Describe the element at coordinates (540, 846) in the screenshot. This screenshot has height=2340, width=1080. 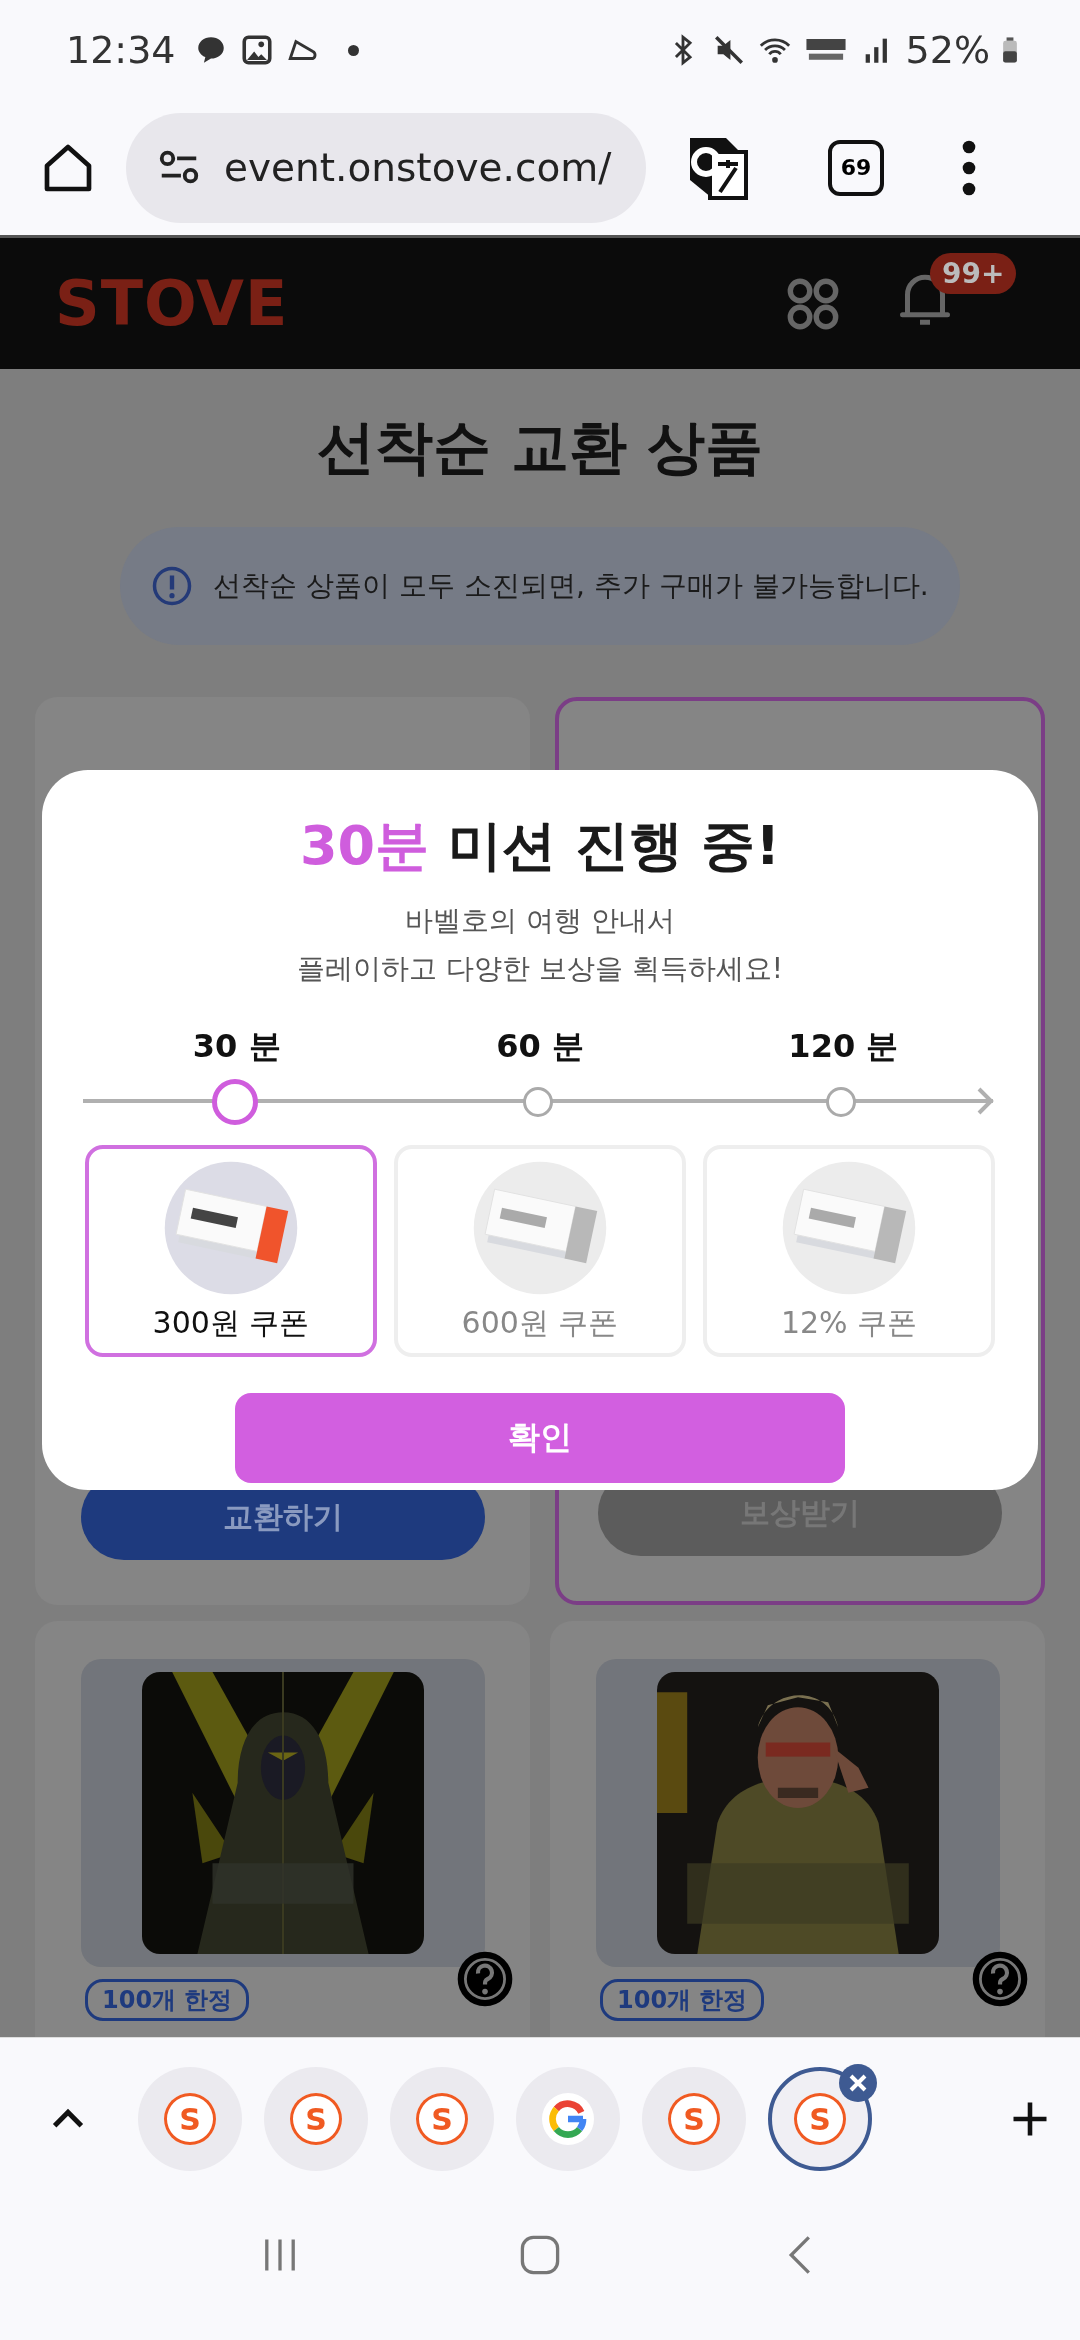
I see `dialog-title: 30분 미션 진행 중!` at that location.